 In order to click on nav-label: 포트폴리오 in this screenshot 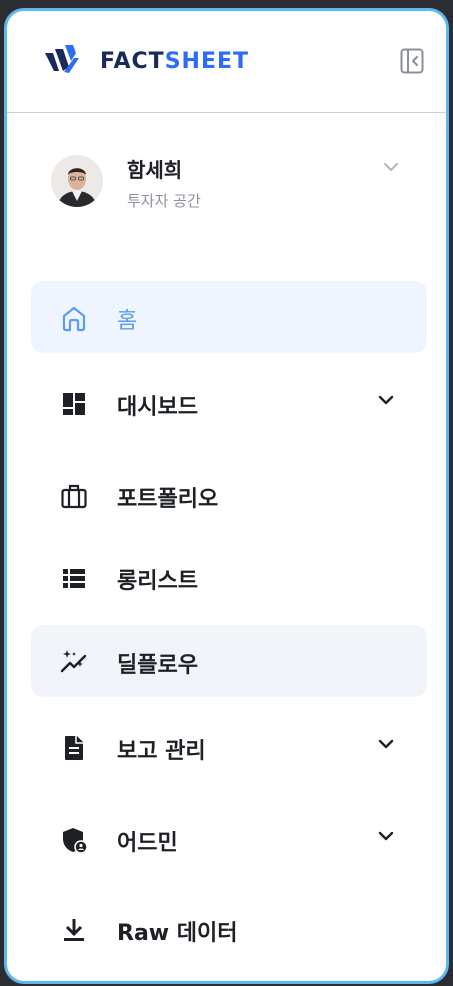, I will do `click(168, 499)`.